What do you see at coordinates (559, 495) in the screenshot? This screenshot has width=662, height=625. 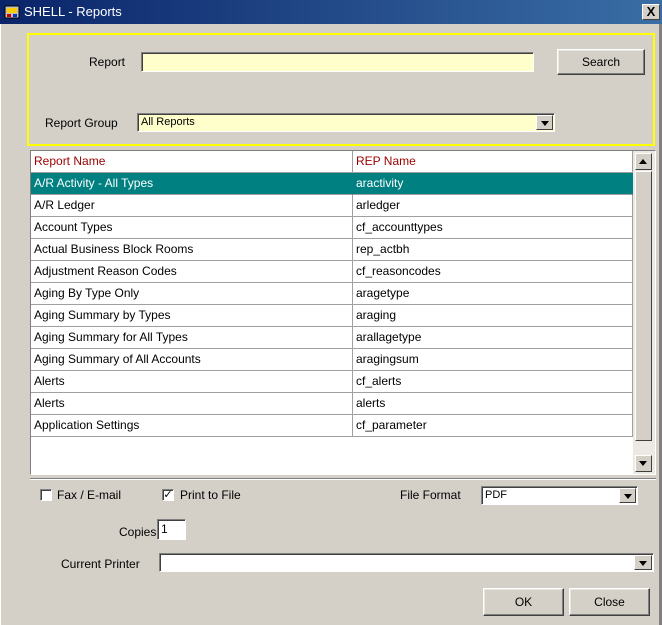 I see `file-format-select: PDF` at bounding box center [559, 495].